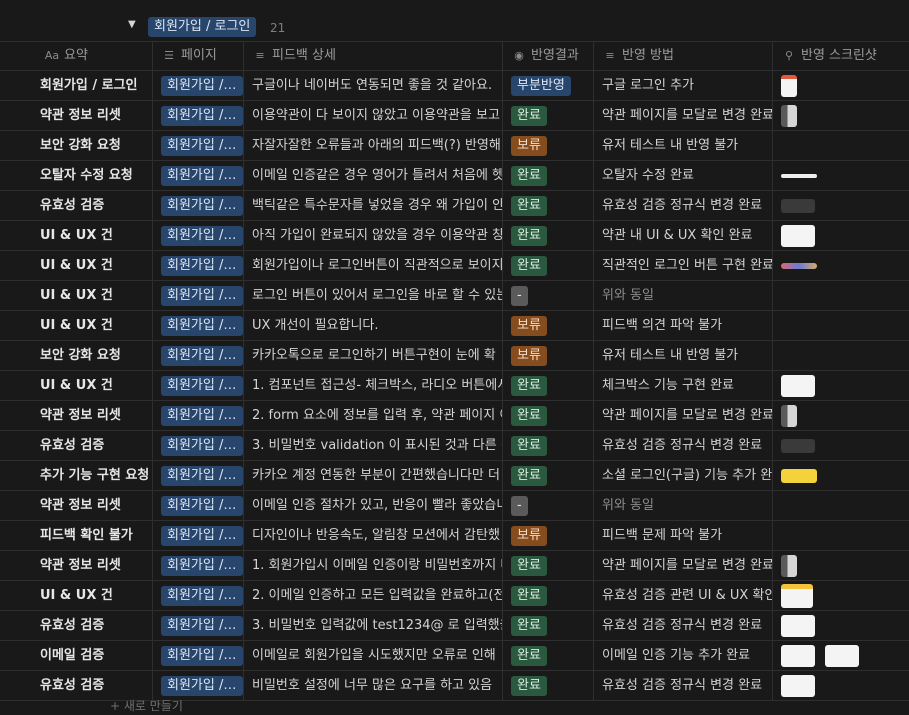  I want to click on detail-cell: 이메일 인증같은 경우 영어가 틀려서 처음에 헷, so click(373, 175).